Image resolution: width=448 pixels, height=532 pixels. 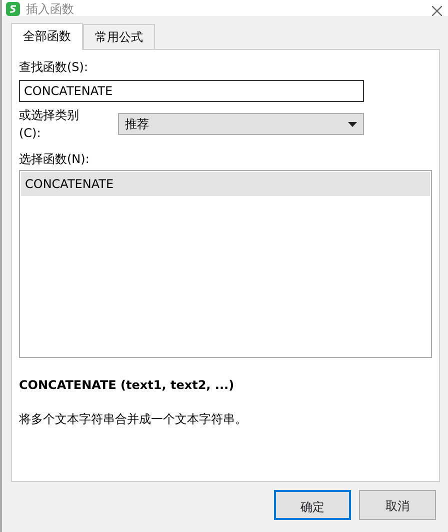 I want to click on function-signature: CONCATENATE (text1, text2, ...), so click(x=127, y=385).